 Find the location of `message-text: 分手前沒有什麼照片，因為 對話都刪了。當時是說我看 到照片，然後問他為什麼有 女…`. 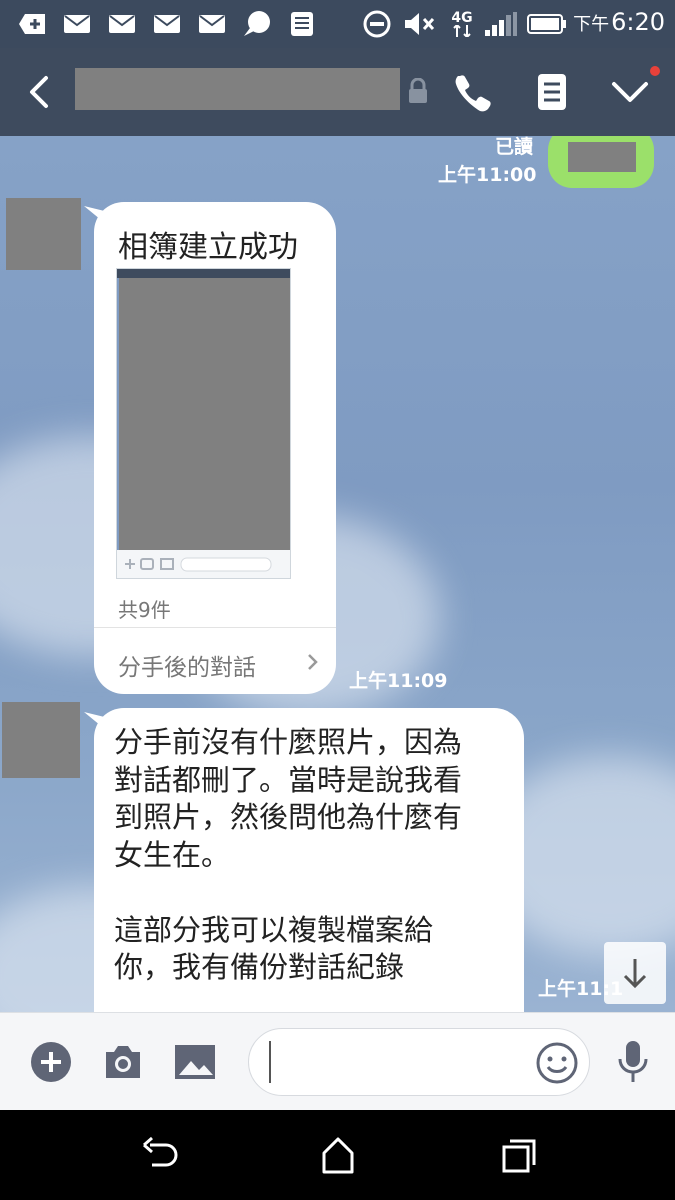

message-text: 分手前沒有什麼照片，因為 對話都刪了。當時是說我看 到照片，然後問他為什麼有 女… is located at coordinates (288, 854).